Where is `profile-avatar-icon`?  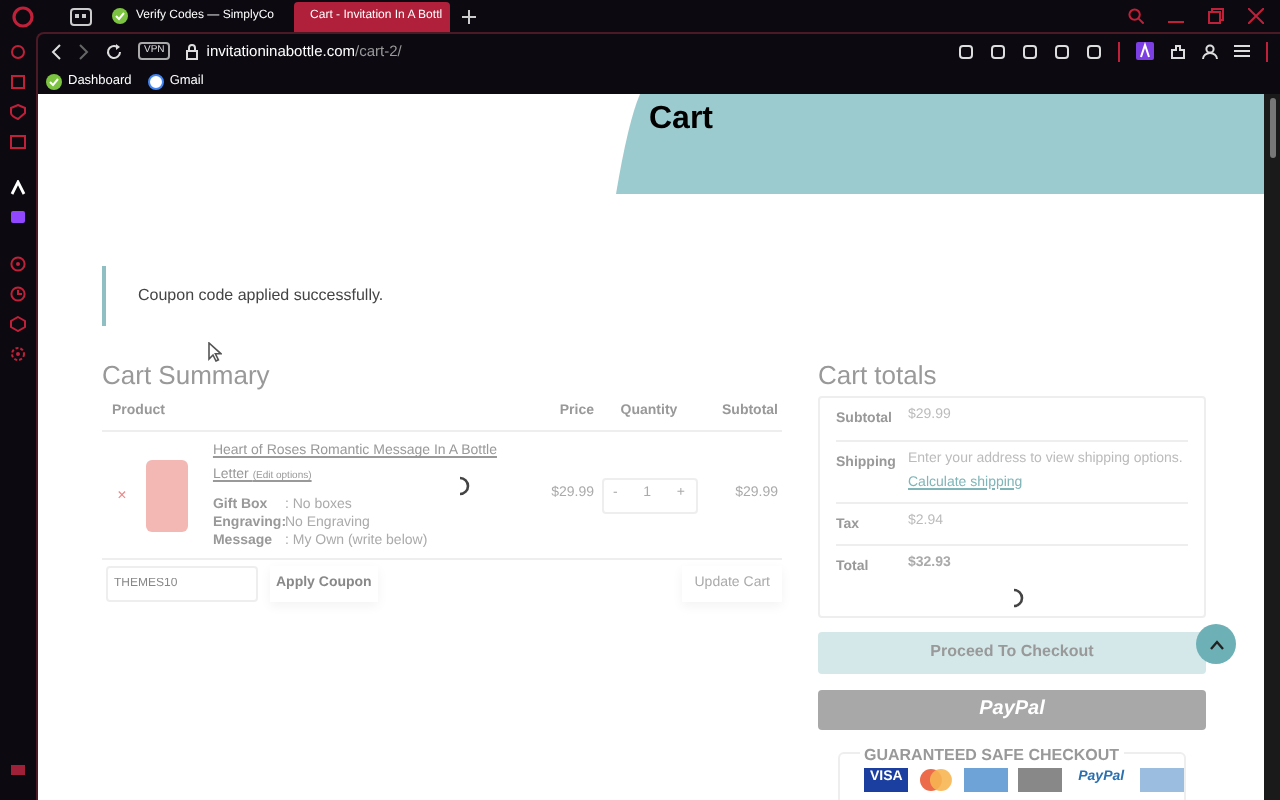
profile-avatar-icon is located at coordinates (1145, 51).